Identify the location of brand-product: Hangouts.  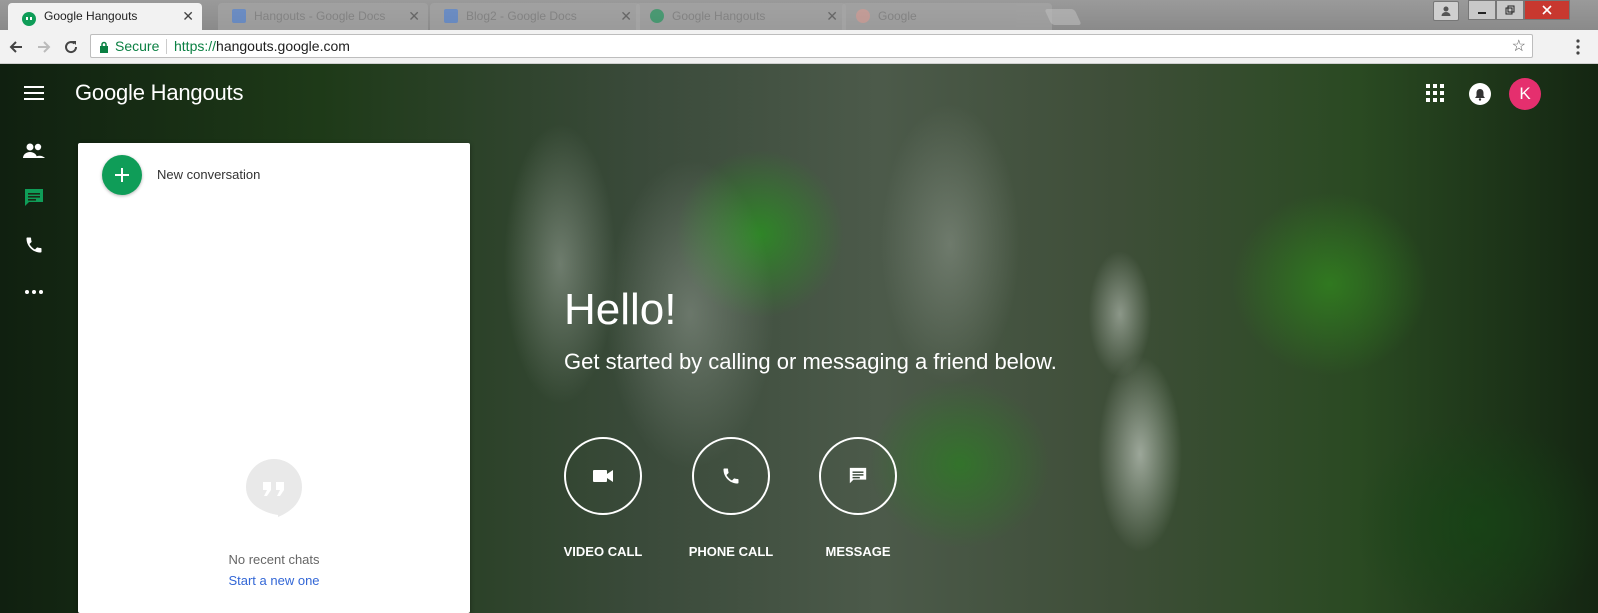
(197, 92).